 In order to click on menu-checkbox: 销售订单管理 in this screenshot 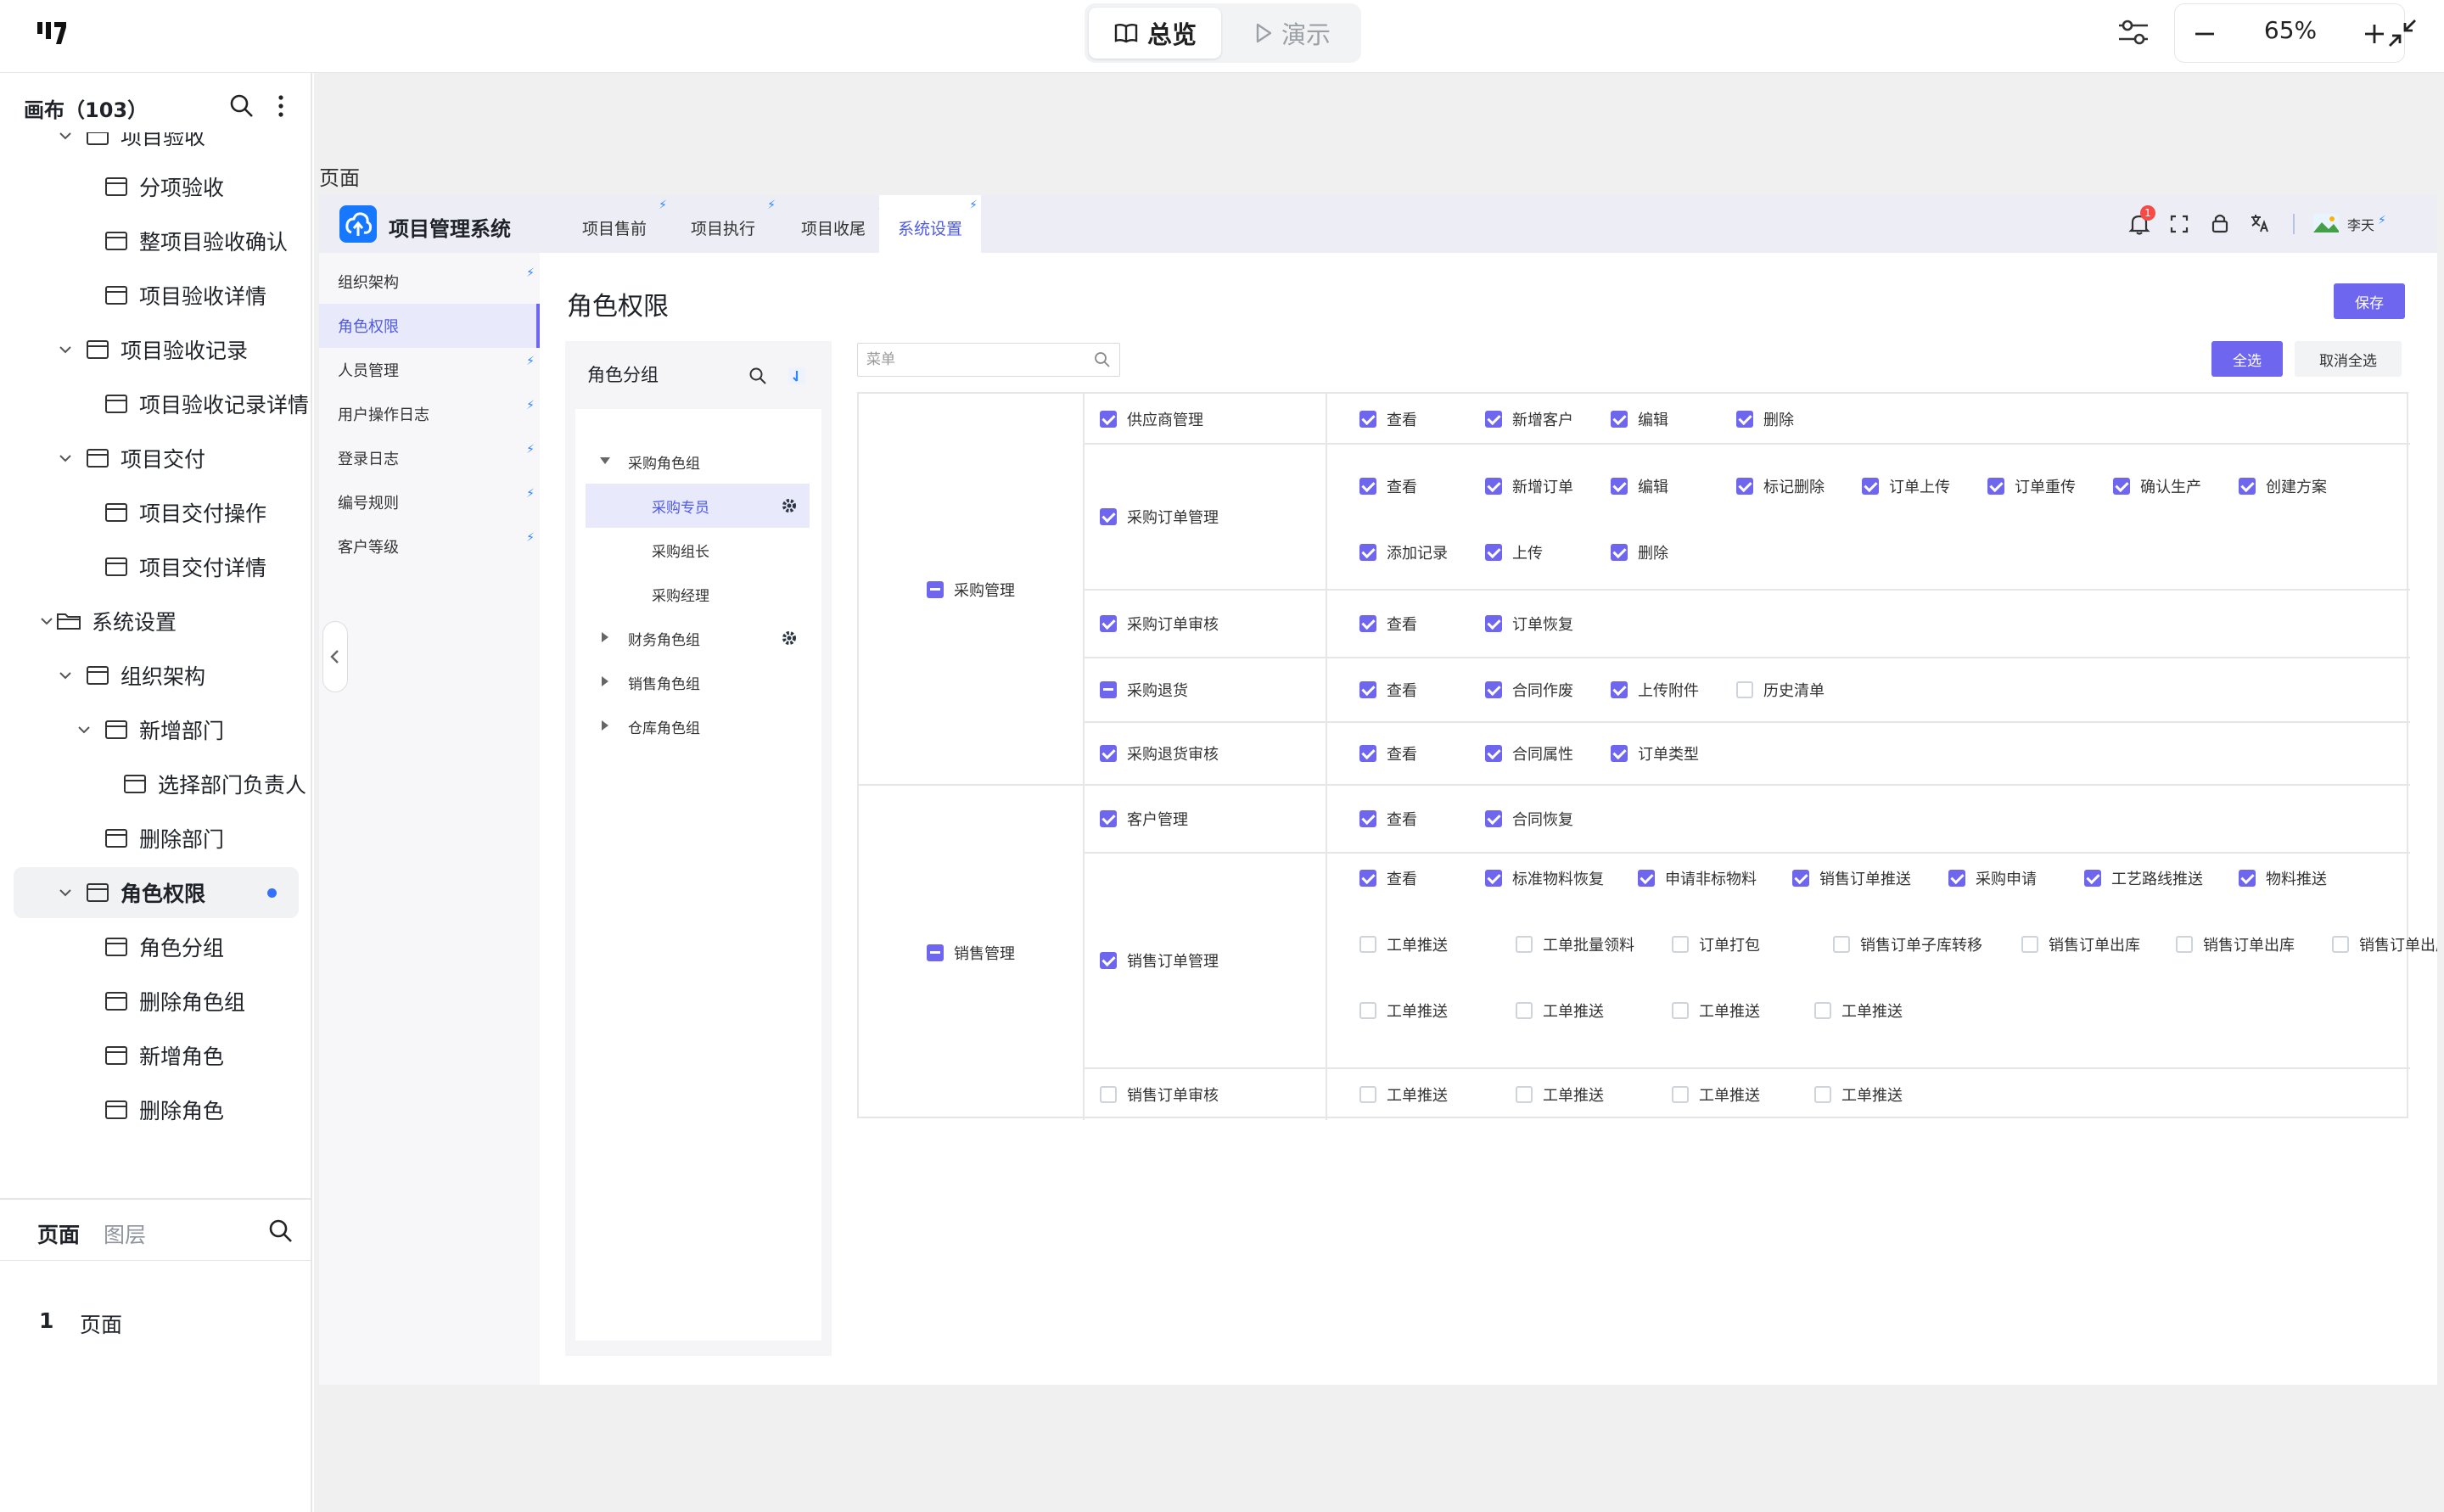, I will do `click(1159, 960)`.